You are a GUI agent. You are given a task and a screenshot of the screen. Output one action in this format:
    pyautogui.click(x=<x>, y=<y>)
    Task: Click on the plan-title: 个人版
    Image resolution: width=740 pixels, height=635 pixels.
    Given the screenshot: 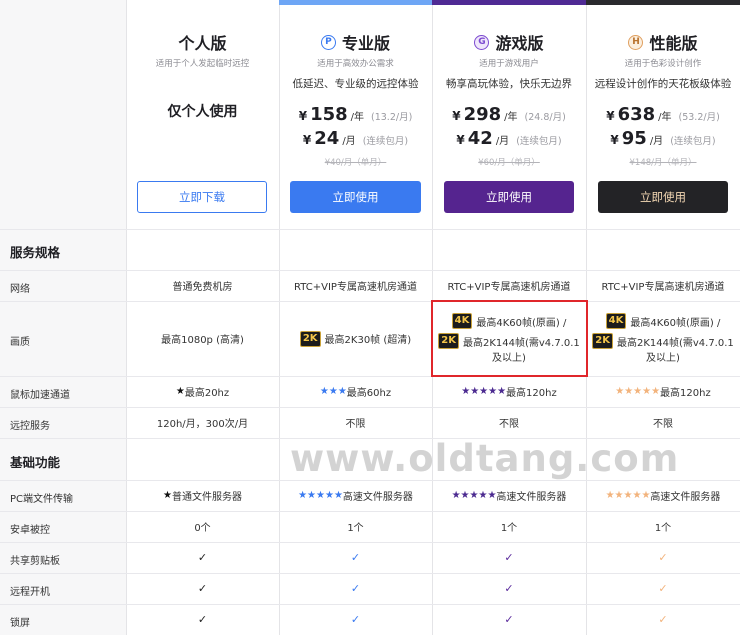 What is the action you would take?
    pyautogui.click(x=202, y=42)
    